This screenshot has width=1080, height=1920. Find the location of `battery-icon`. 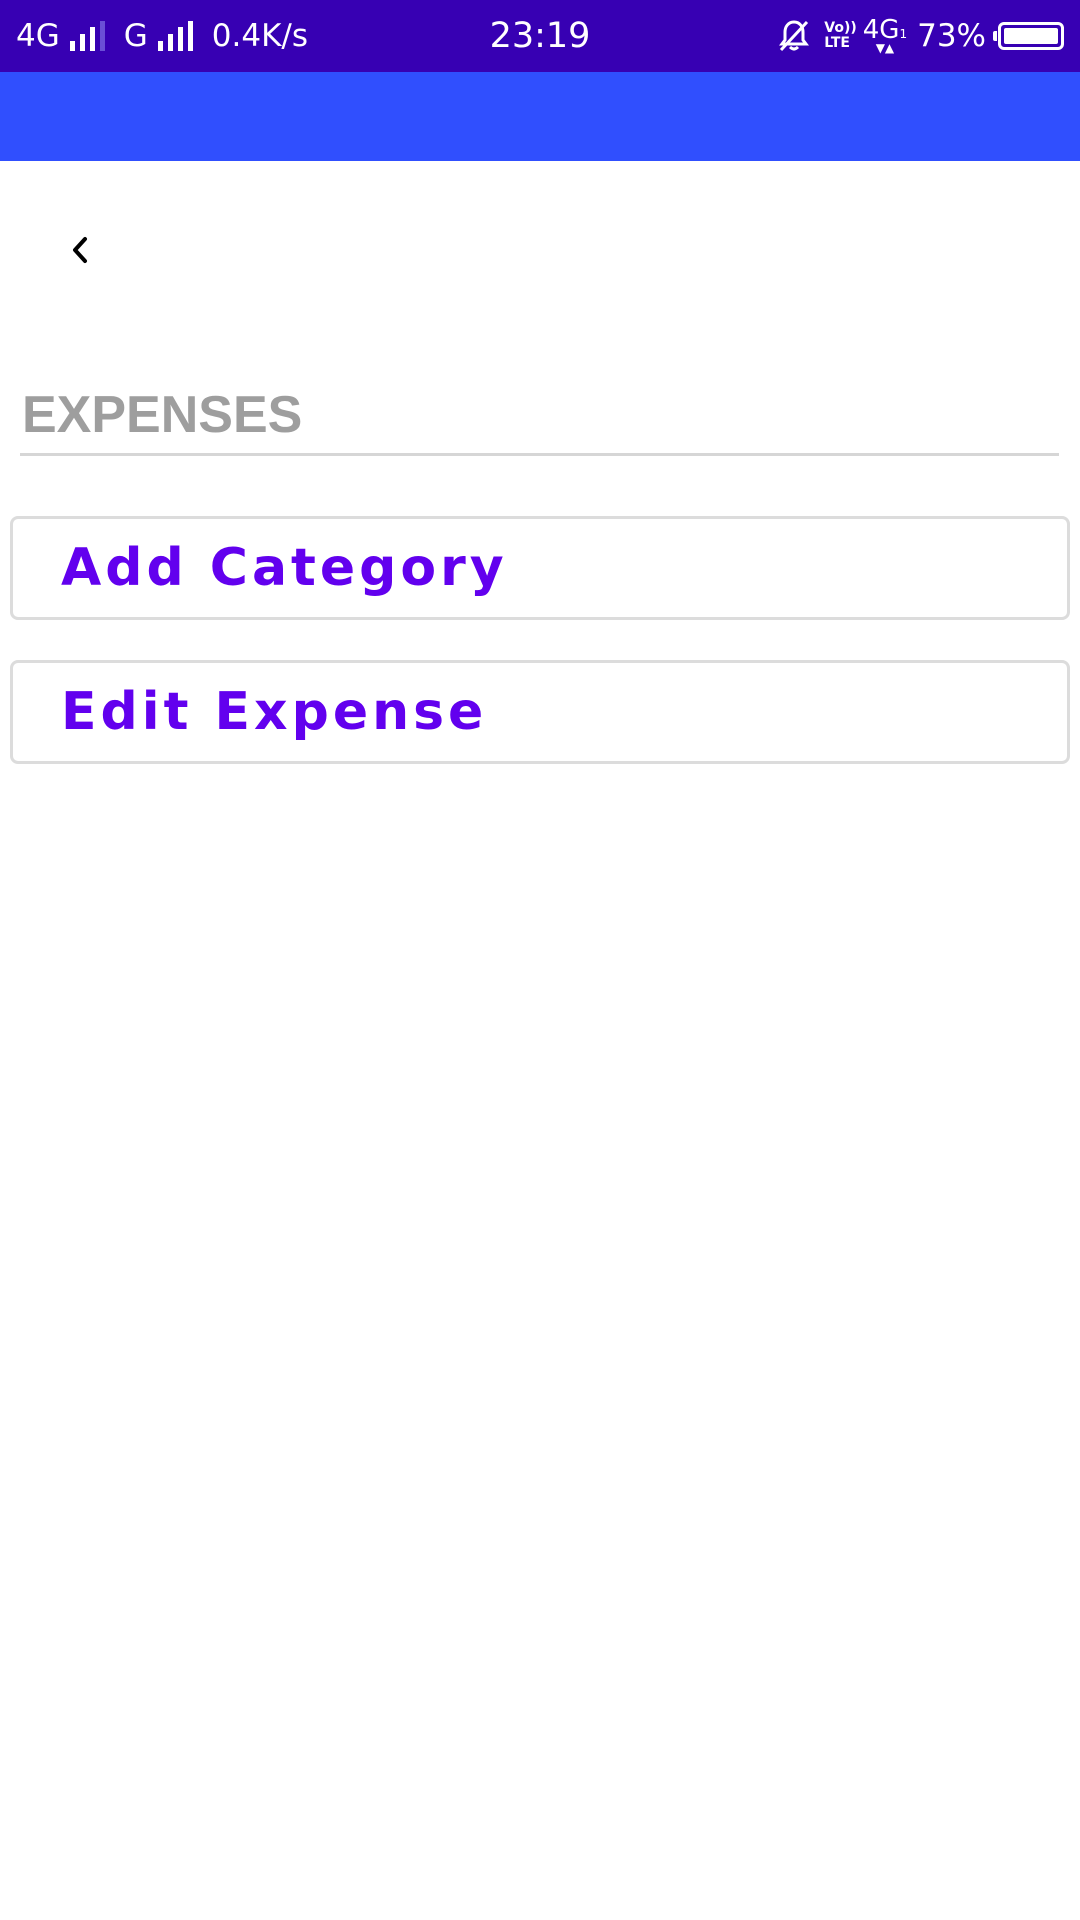

battery-icon is located at coordinates (1028, 36).